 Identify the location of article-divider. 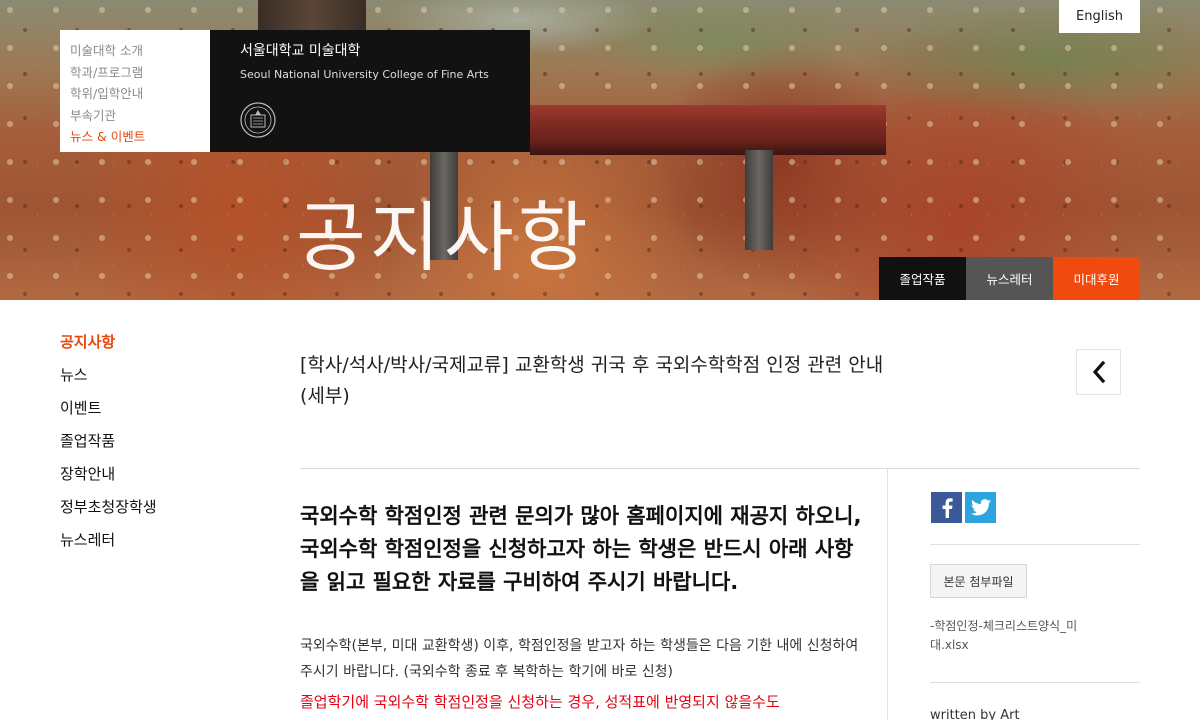
(720, 468).